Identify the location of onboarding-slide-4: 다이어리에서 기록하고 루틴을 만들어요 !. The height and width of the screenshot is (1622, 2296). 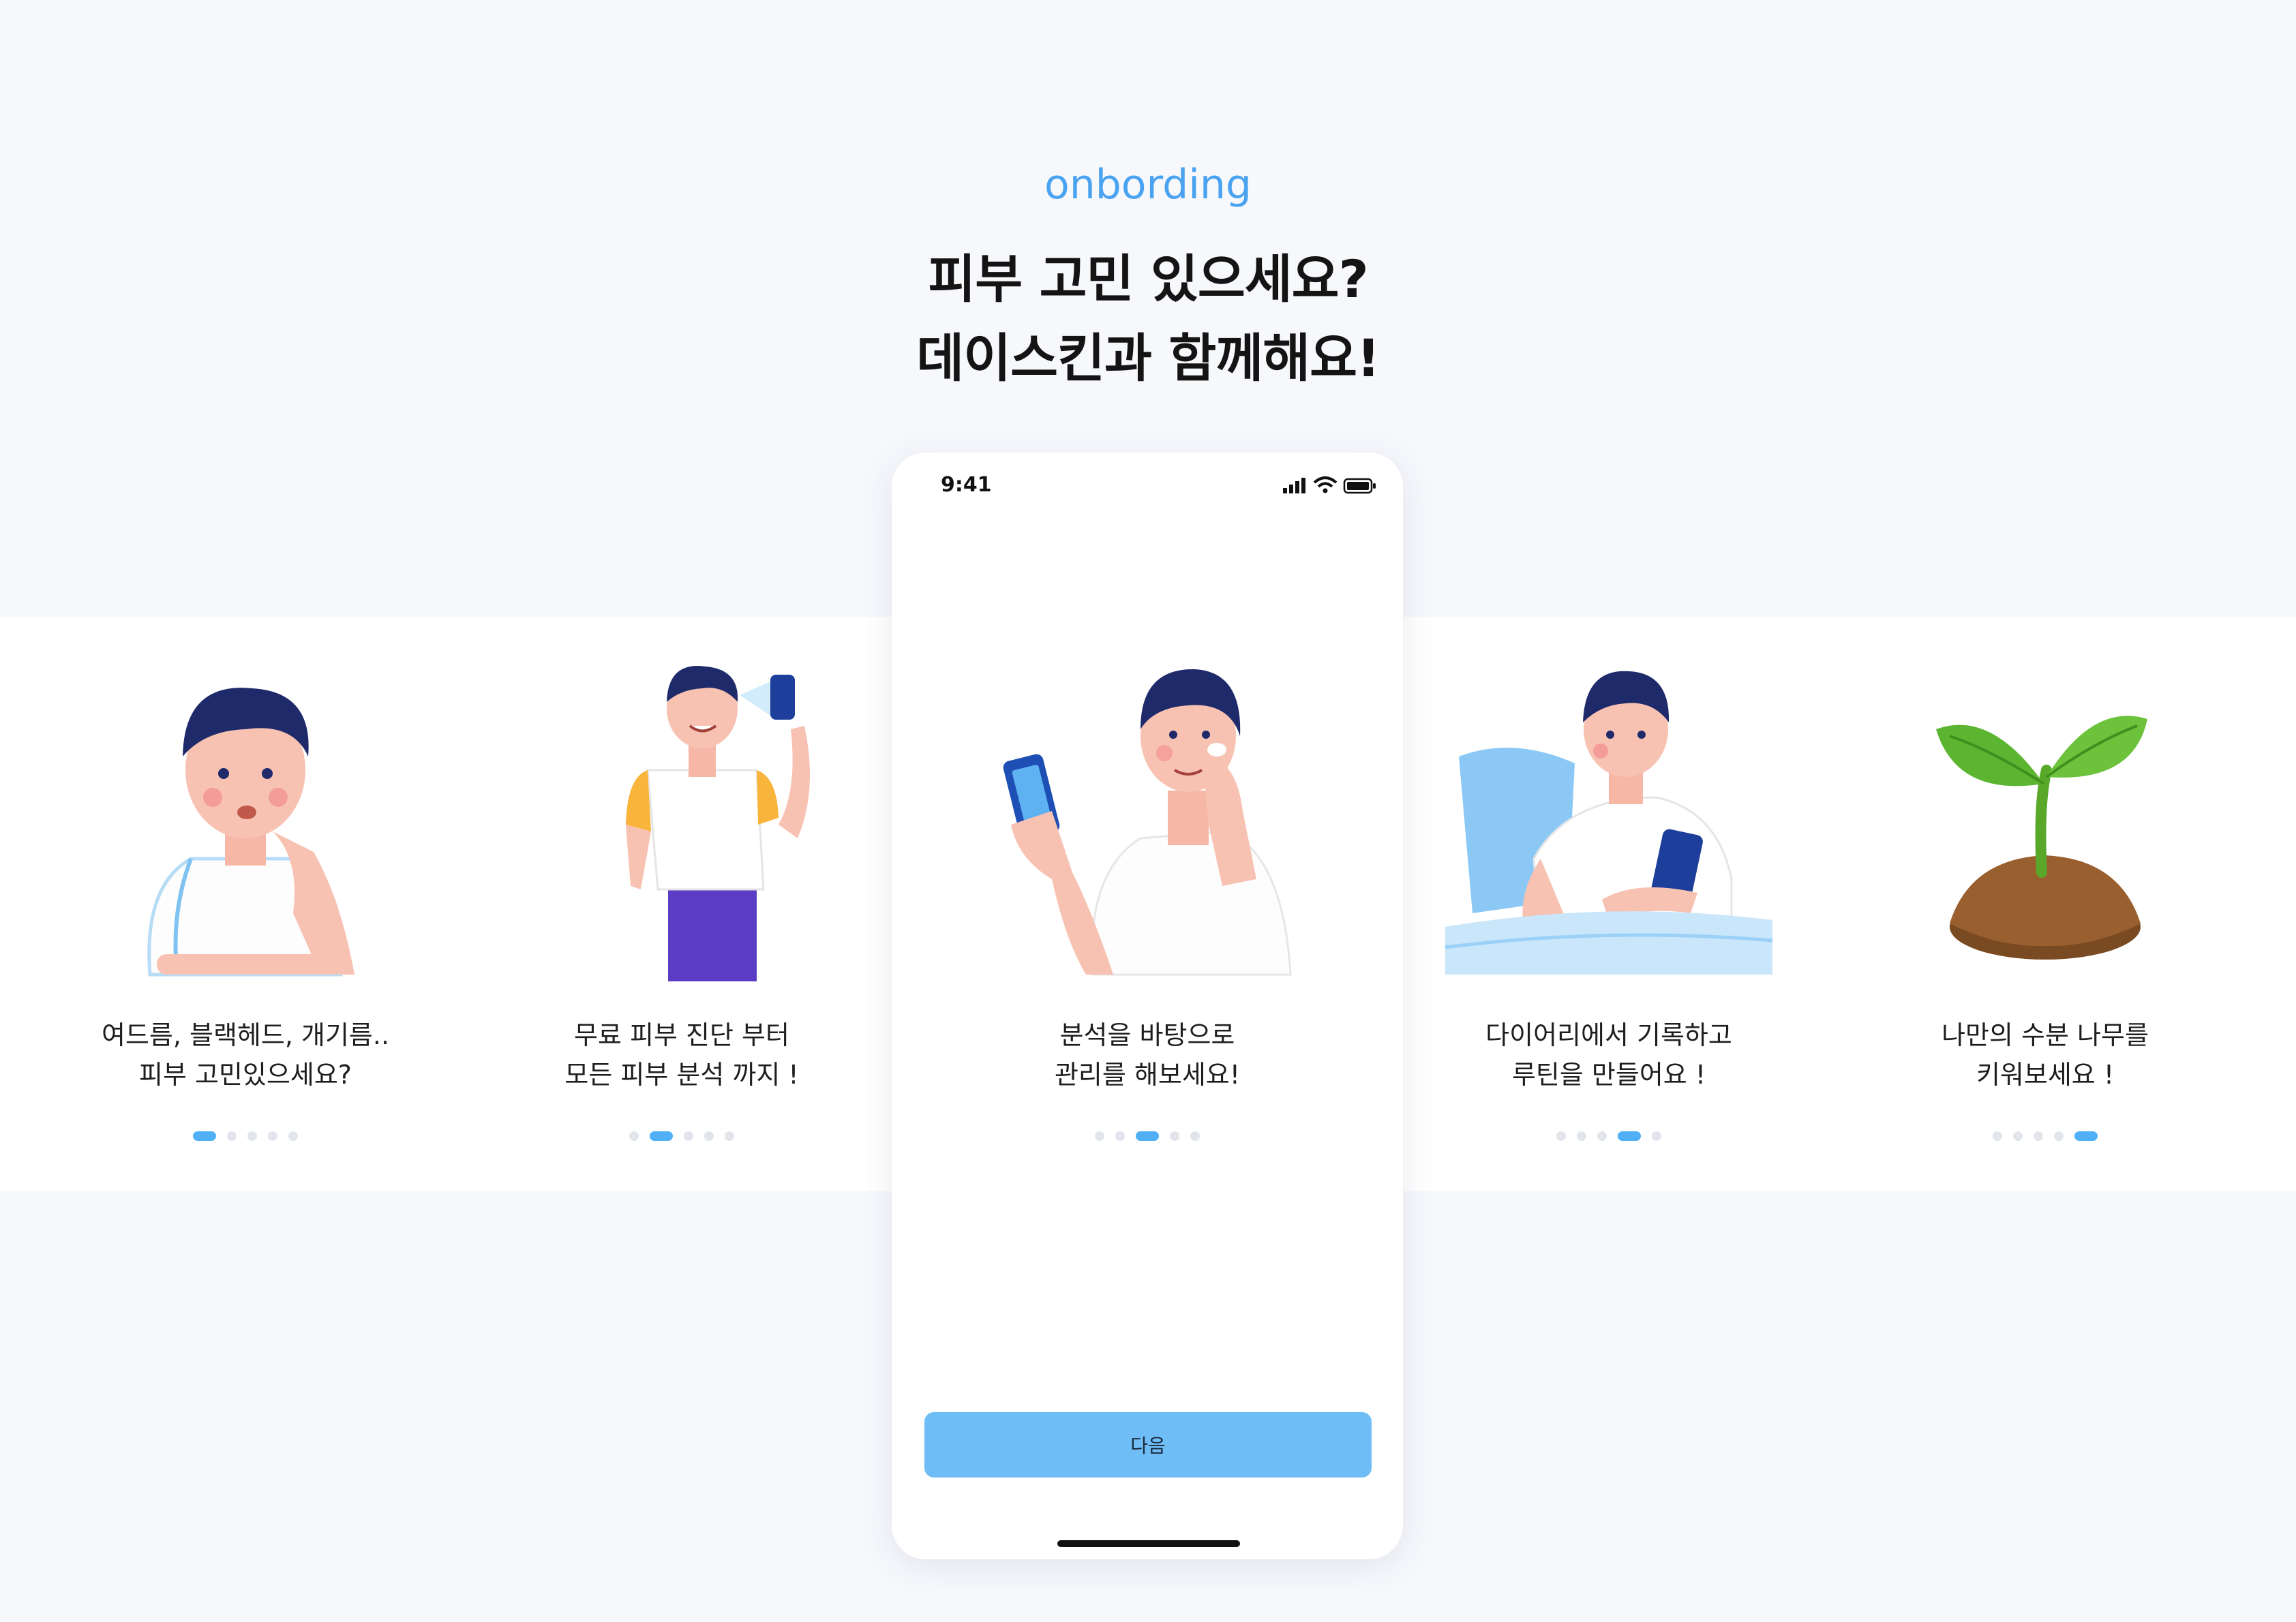
(1609, 913).